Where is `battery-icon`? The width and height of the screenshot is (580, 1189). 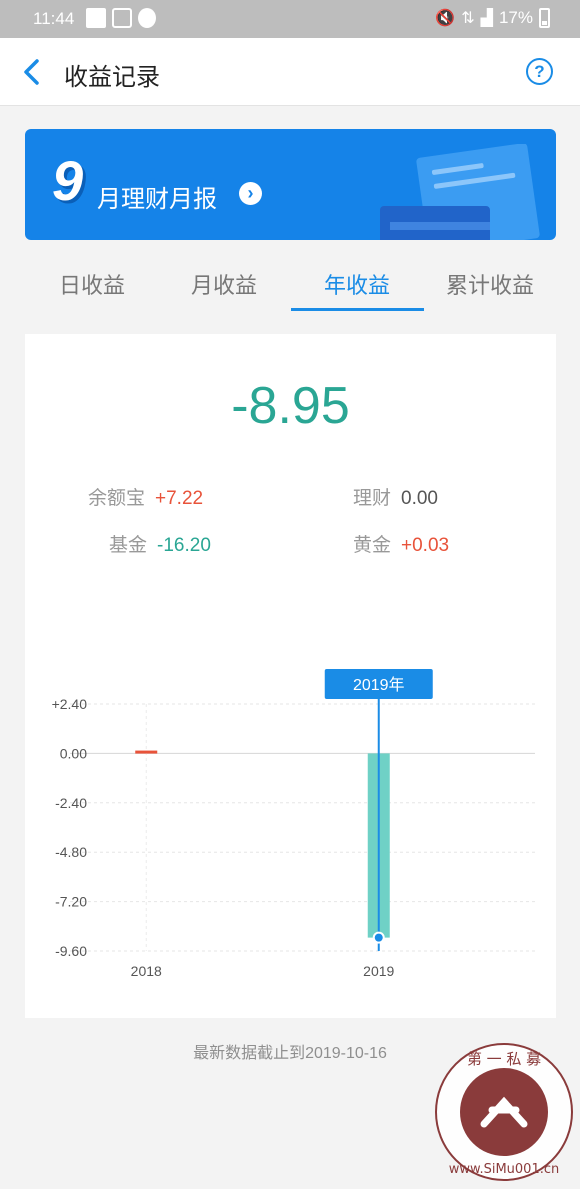 battery-icon is located at coordinates (544, 18).